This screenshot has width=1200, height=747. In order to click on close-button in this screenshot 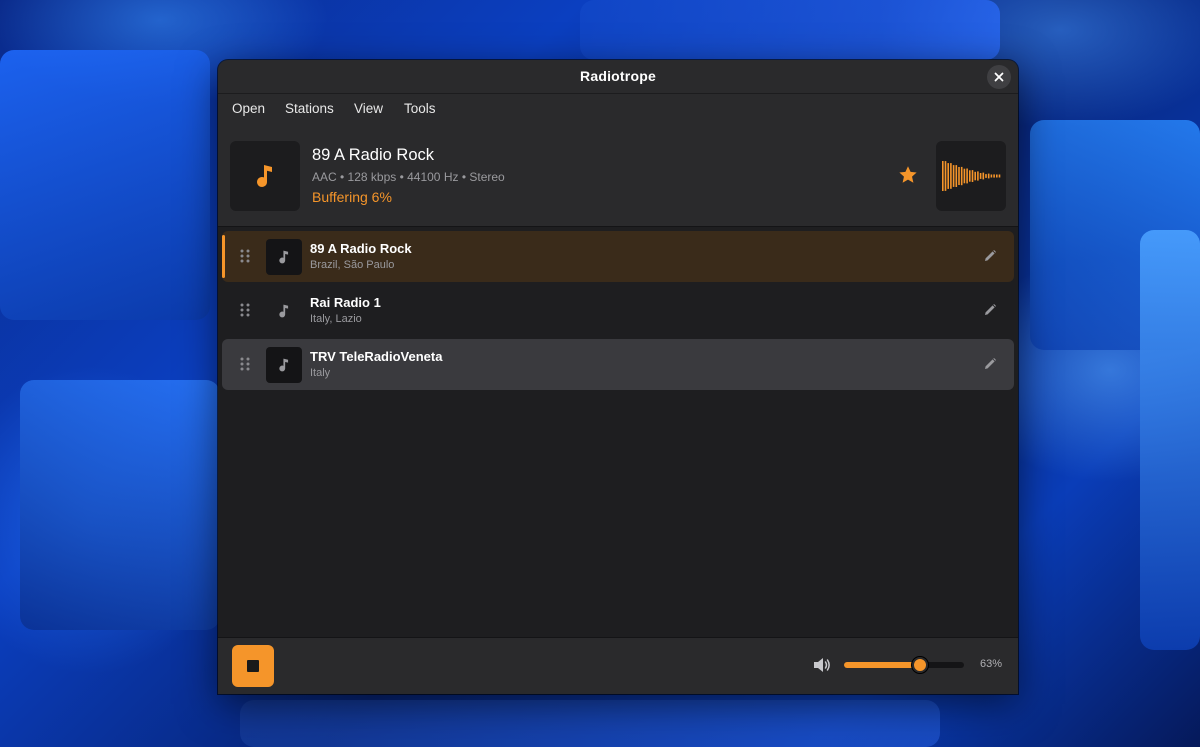, I will do `click(999, 77)`.